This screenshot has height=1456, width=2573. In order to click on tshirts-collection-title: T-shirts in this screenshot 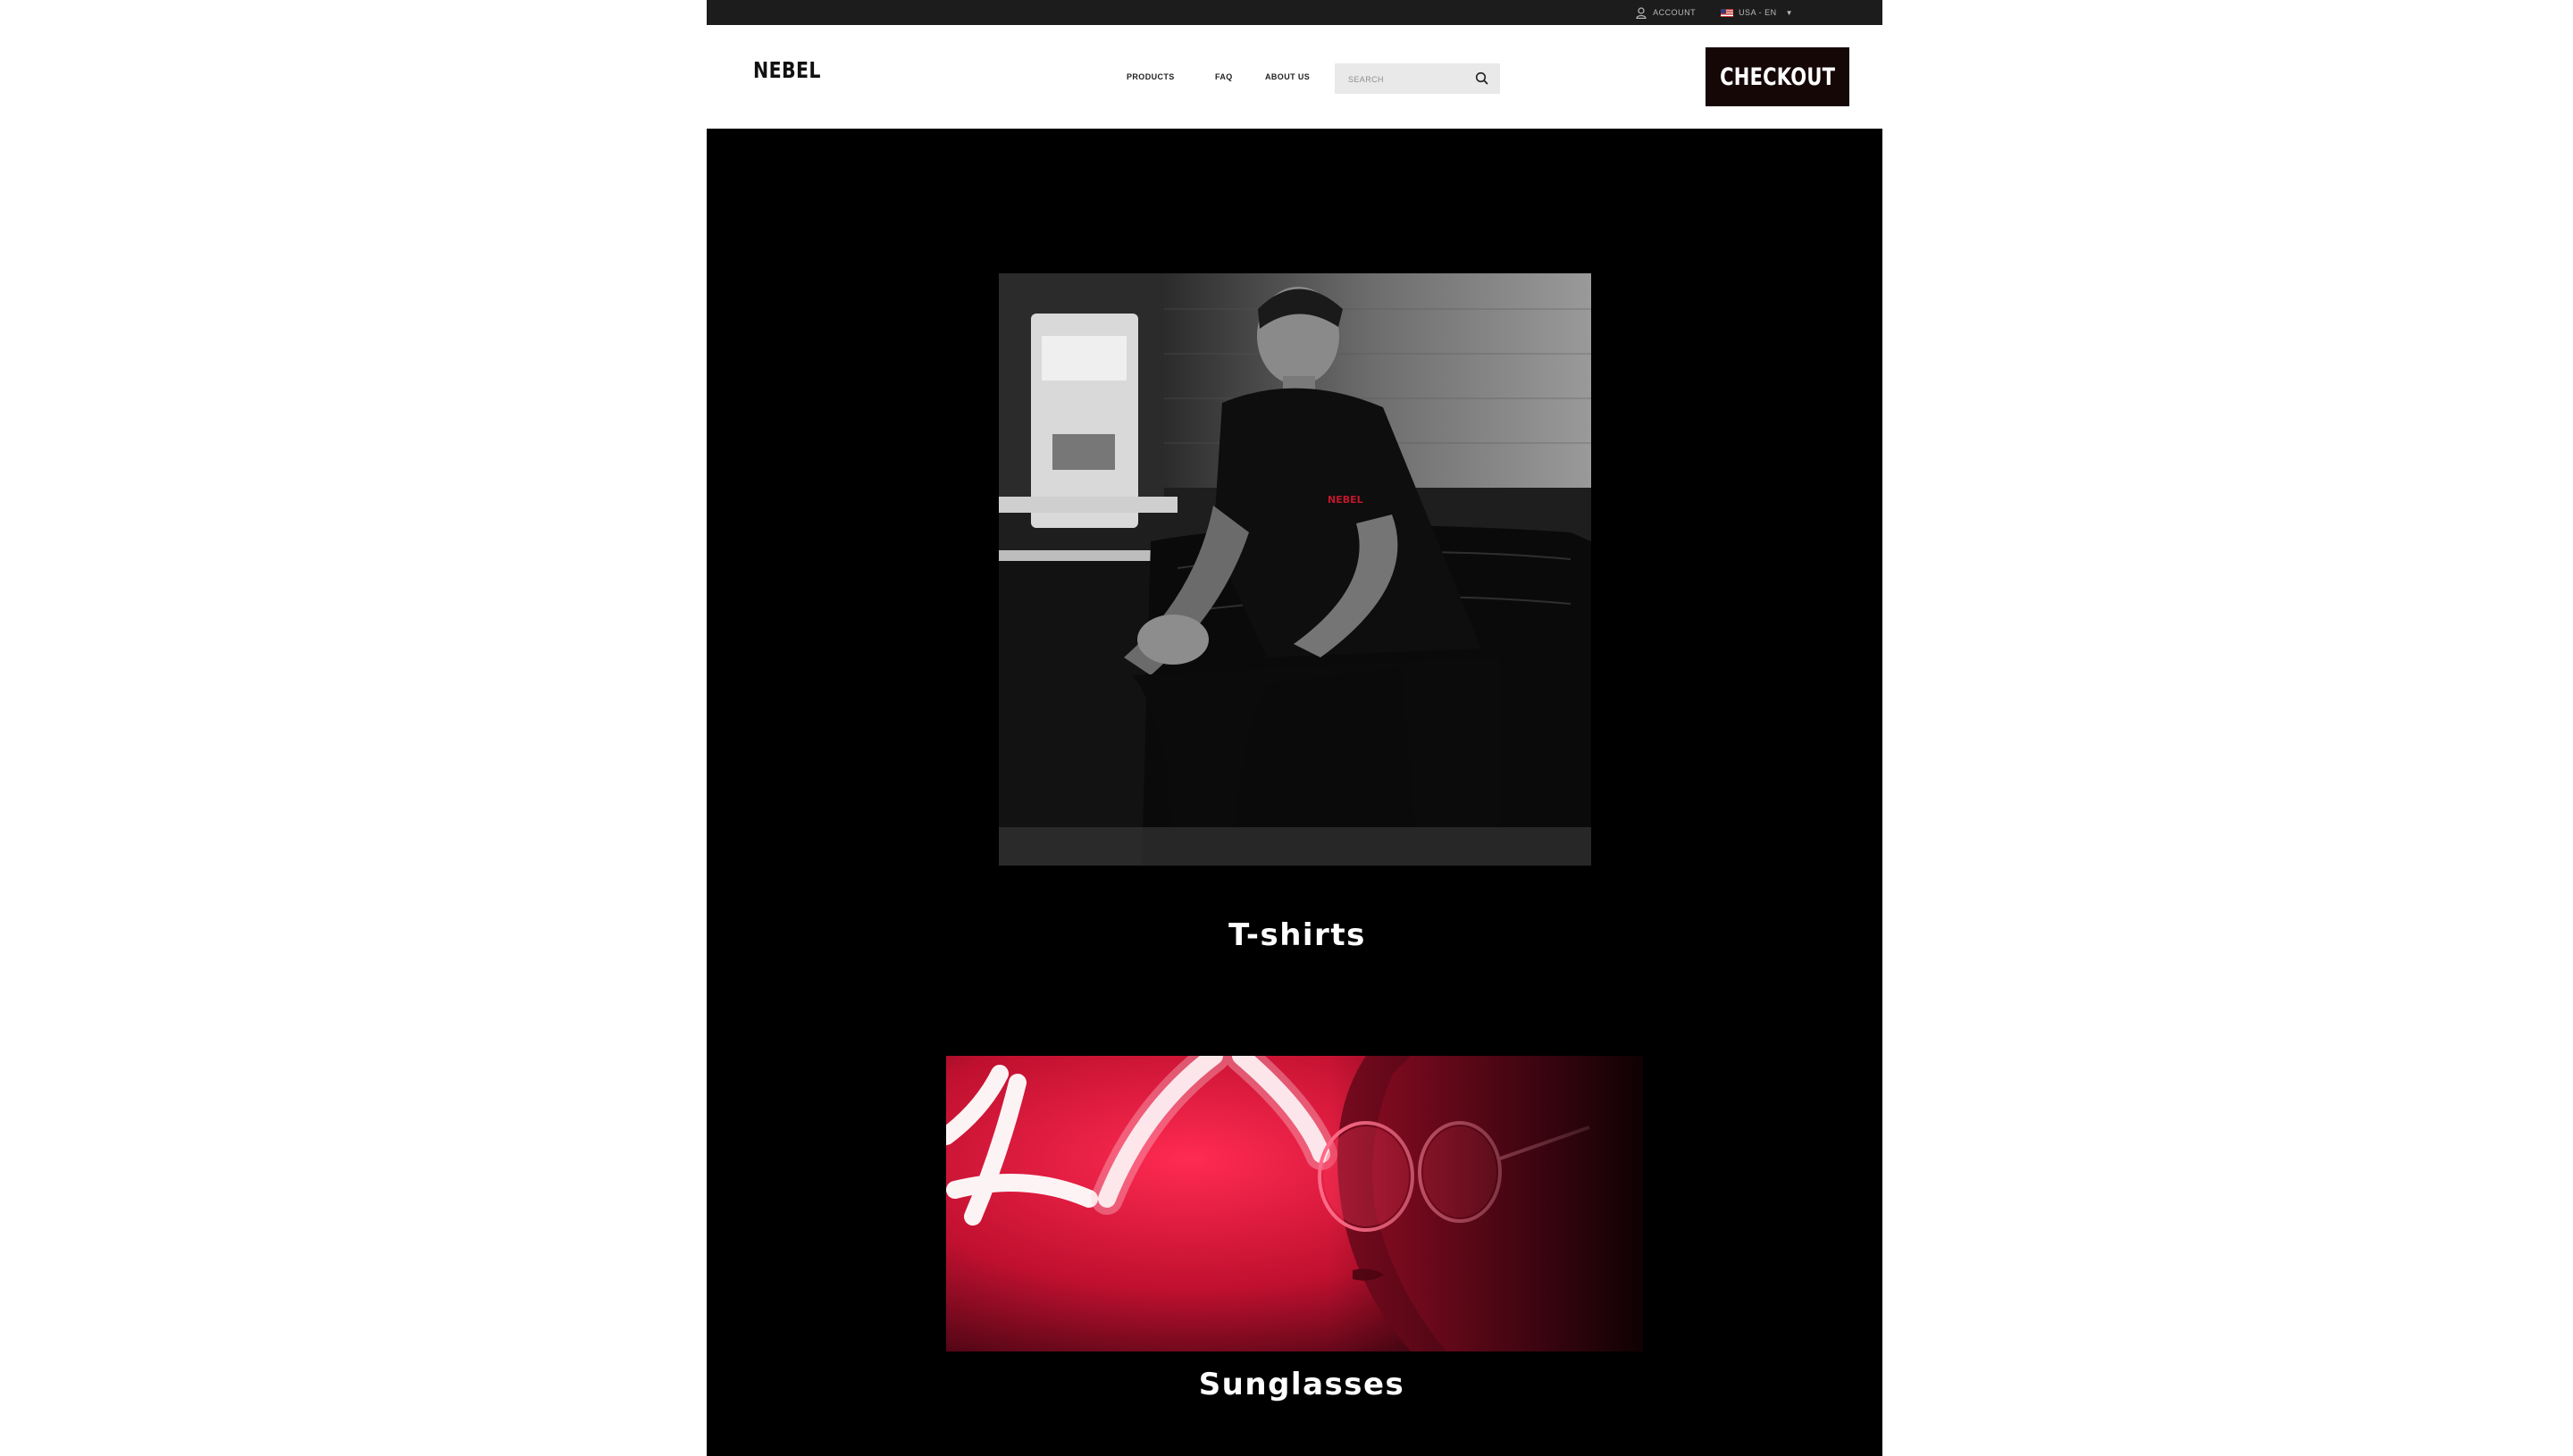, I will do `click(1297, 935)`.